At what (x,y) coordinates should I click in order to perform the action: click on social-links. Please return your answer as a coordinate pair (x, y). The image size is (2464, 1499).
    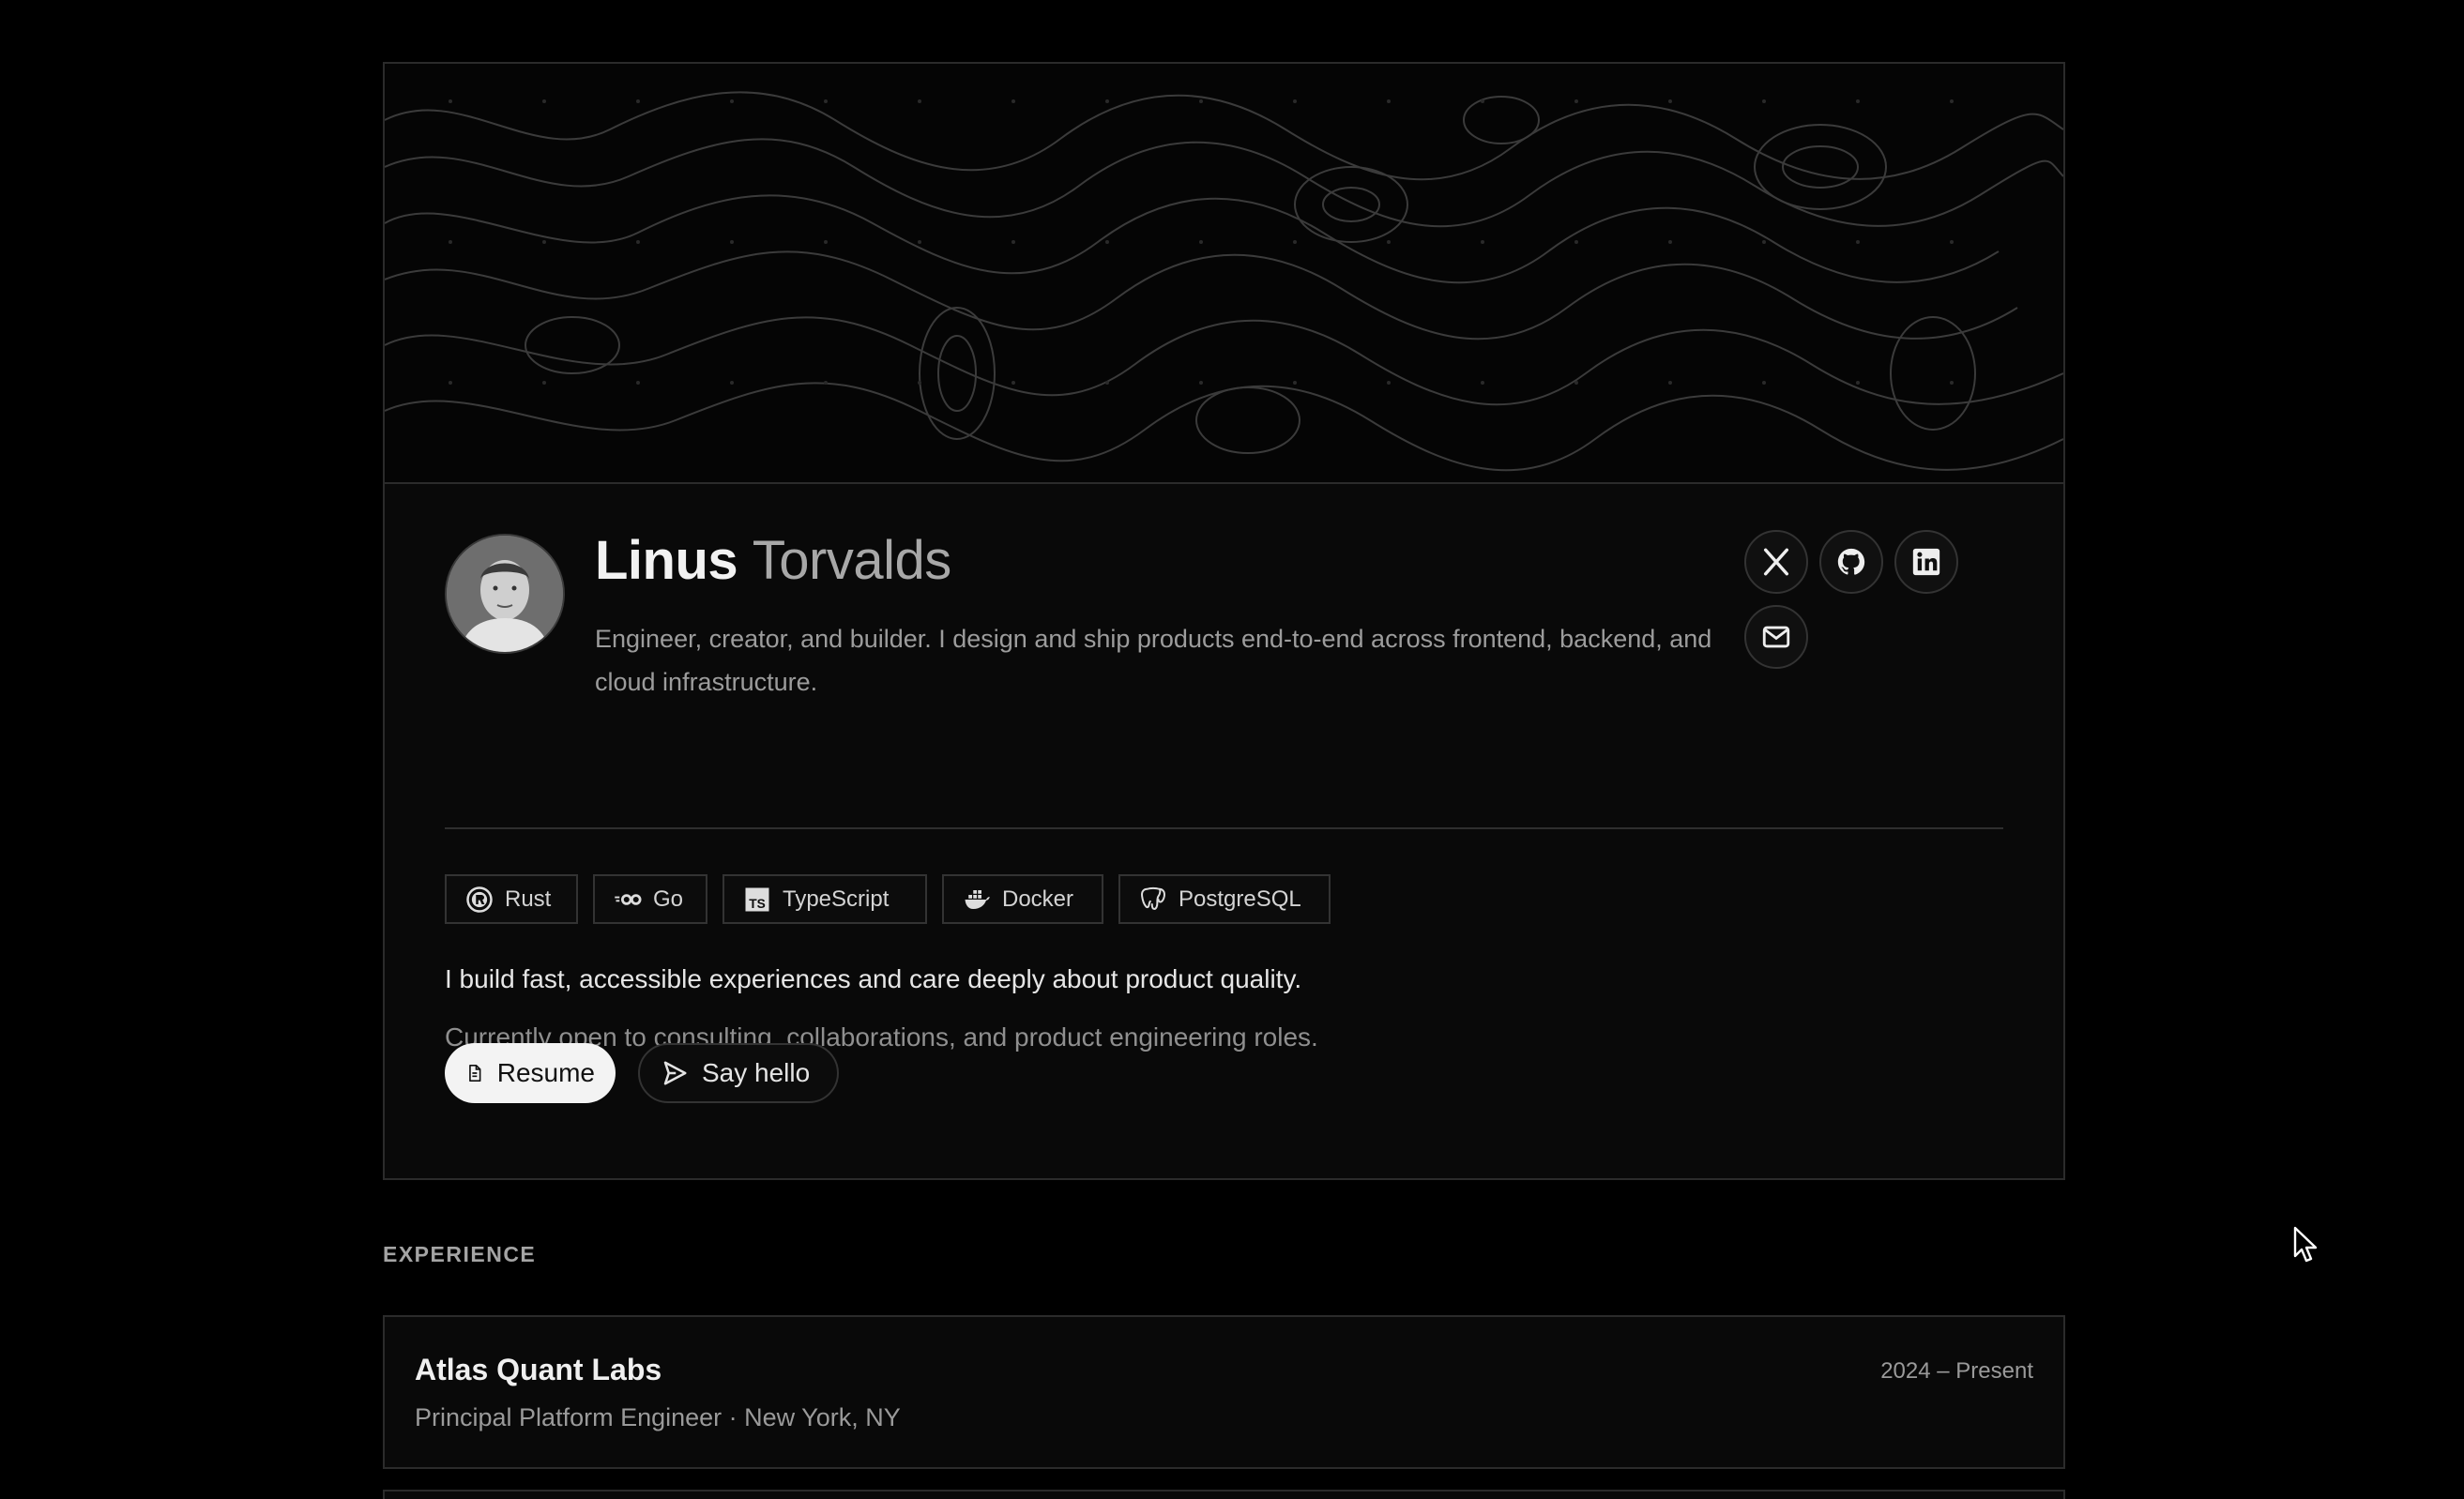
    Looking at the image, I should click on (1857, 605).